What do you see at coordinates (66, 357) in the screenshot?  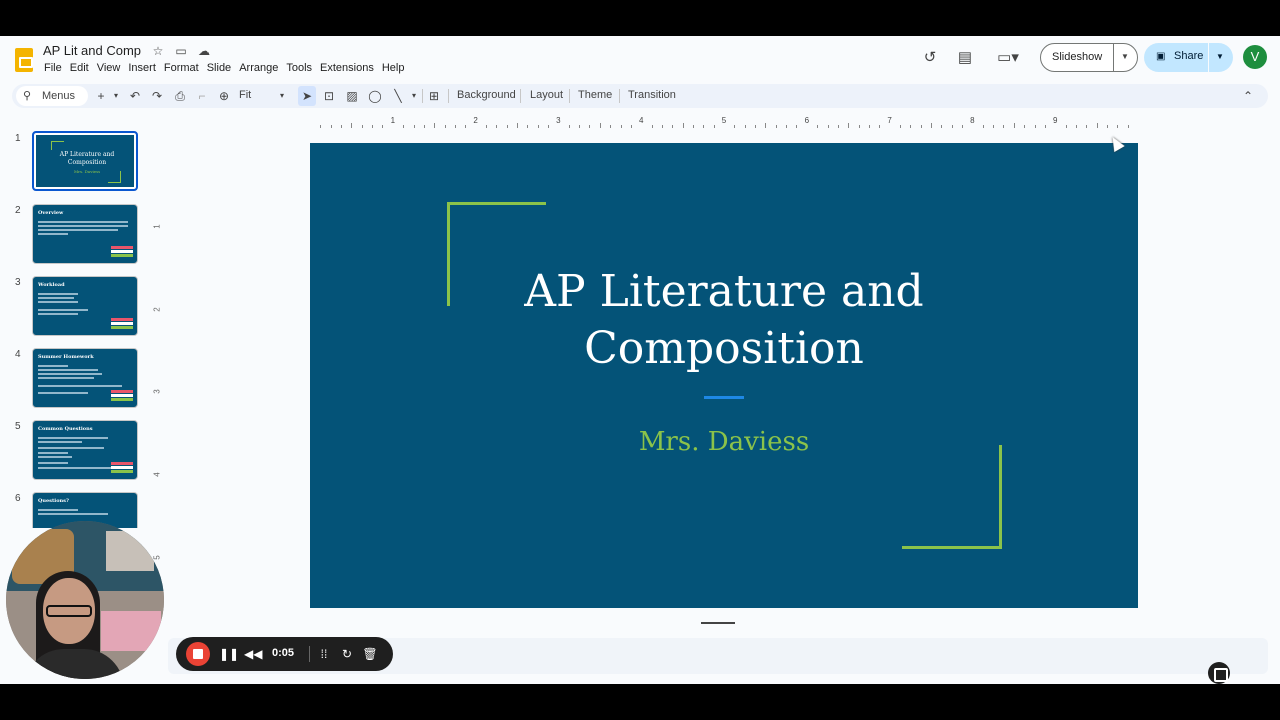 I see `thumb-title: Summer Homework` at bounding box center [66, 357].